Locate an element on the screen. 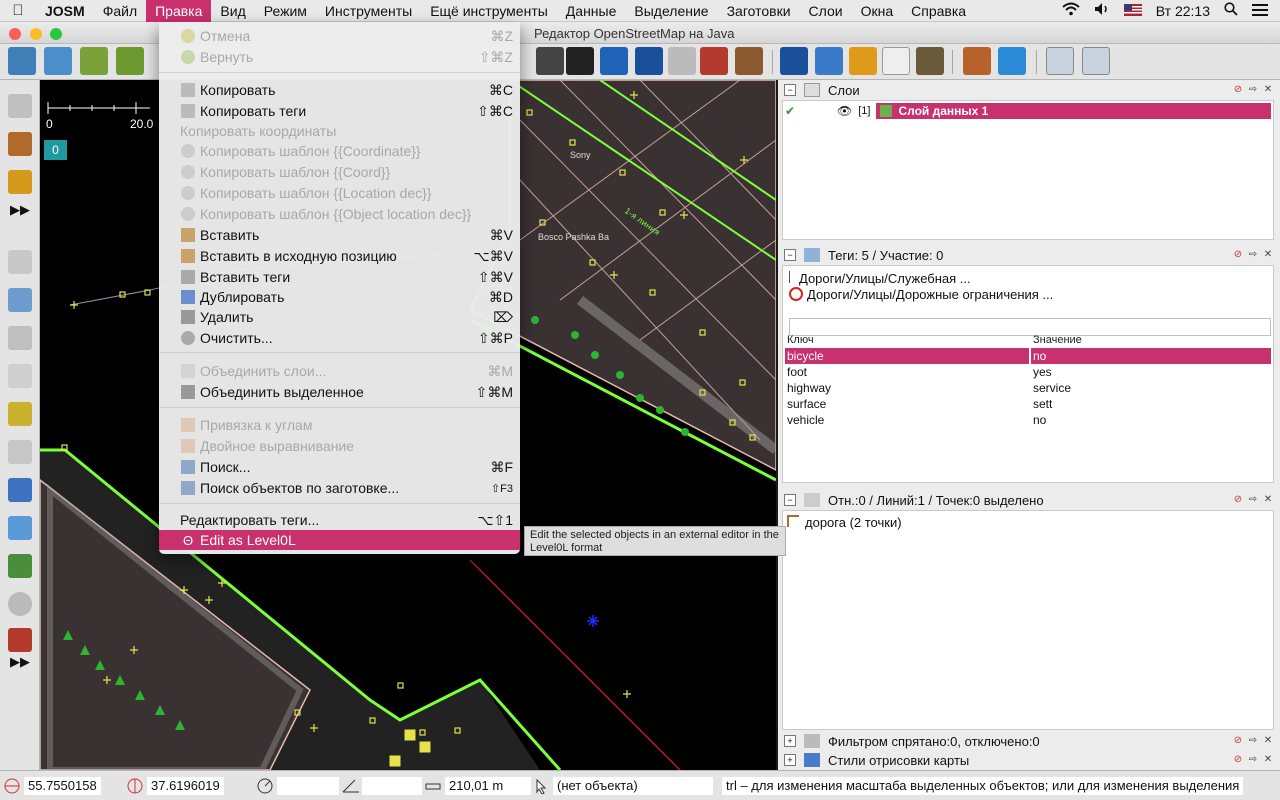 This screenshot has height=800, width=1280. table-row: vehicle no is located at coordinates (1028, 420).